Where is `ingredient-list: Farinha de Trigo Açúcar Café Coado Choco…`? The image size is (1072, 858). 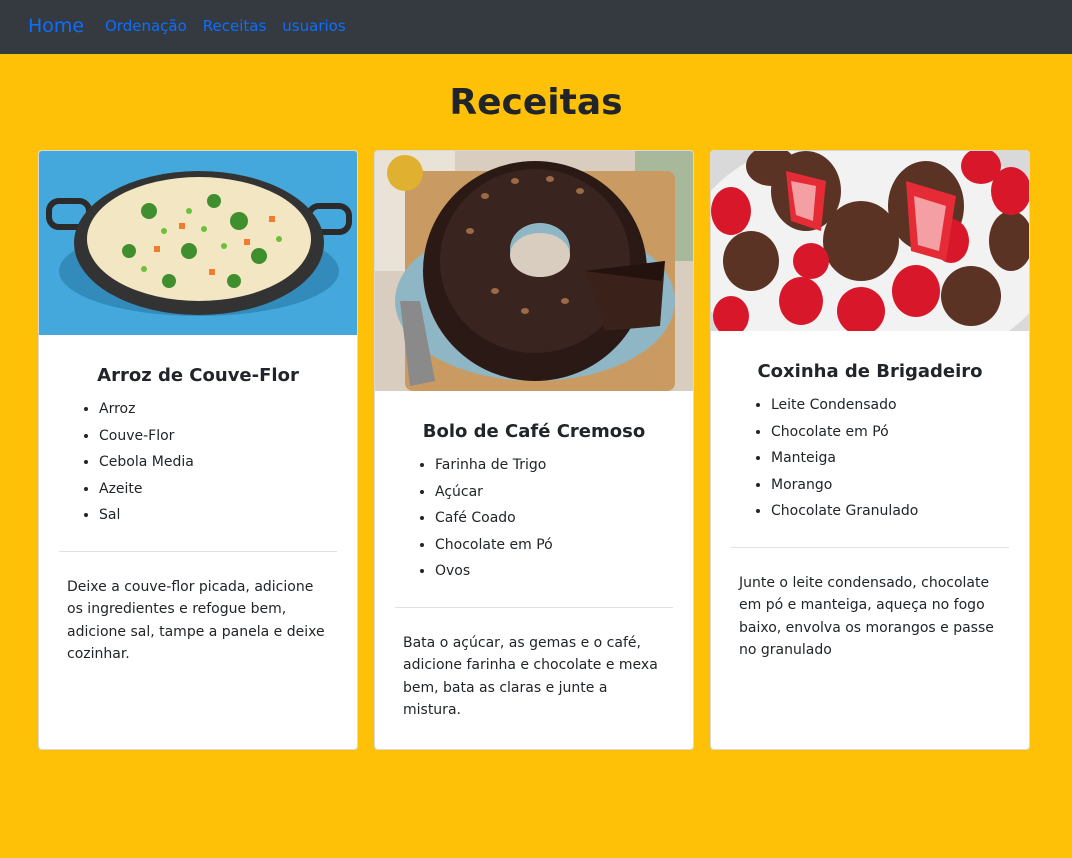
ingredient-list: Farinha de Trigo Açúcar Café Coado Choco… is located at coordinates (564, 518).